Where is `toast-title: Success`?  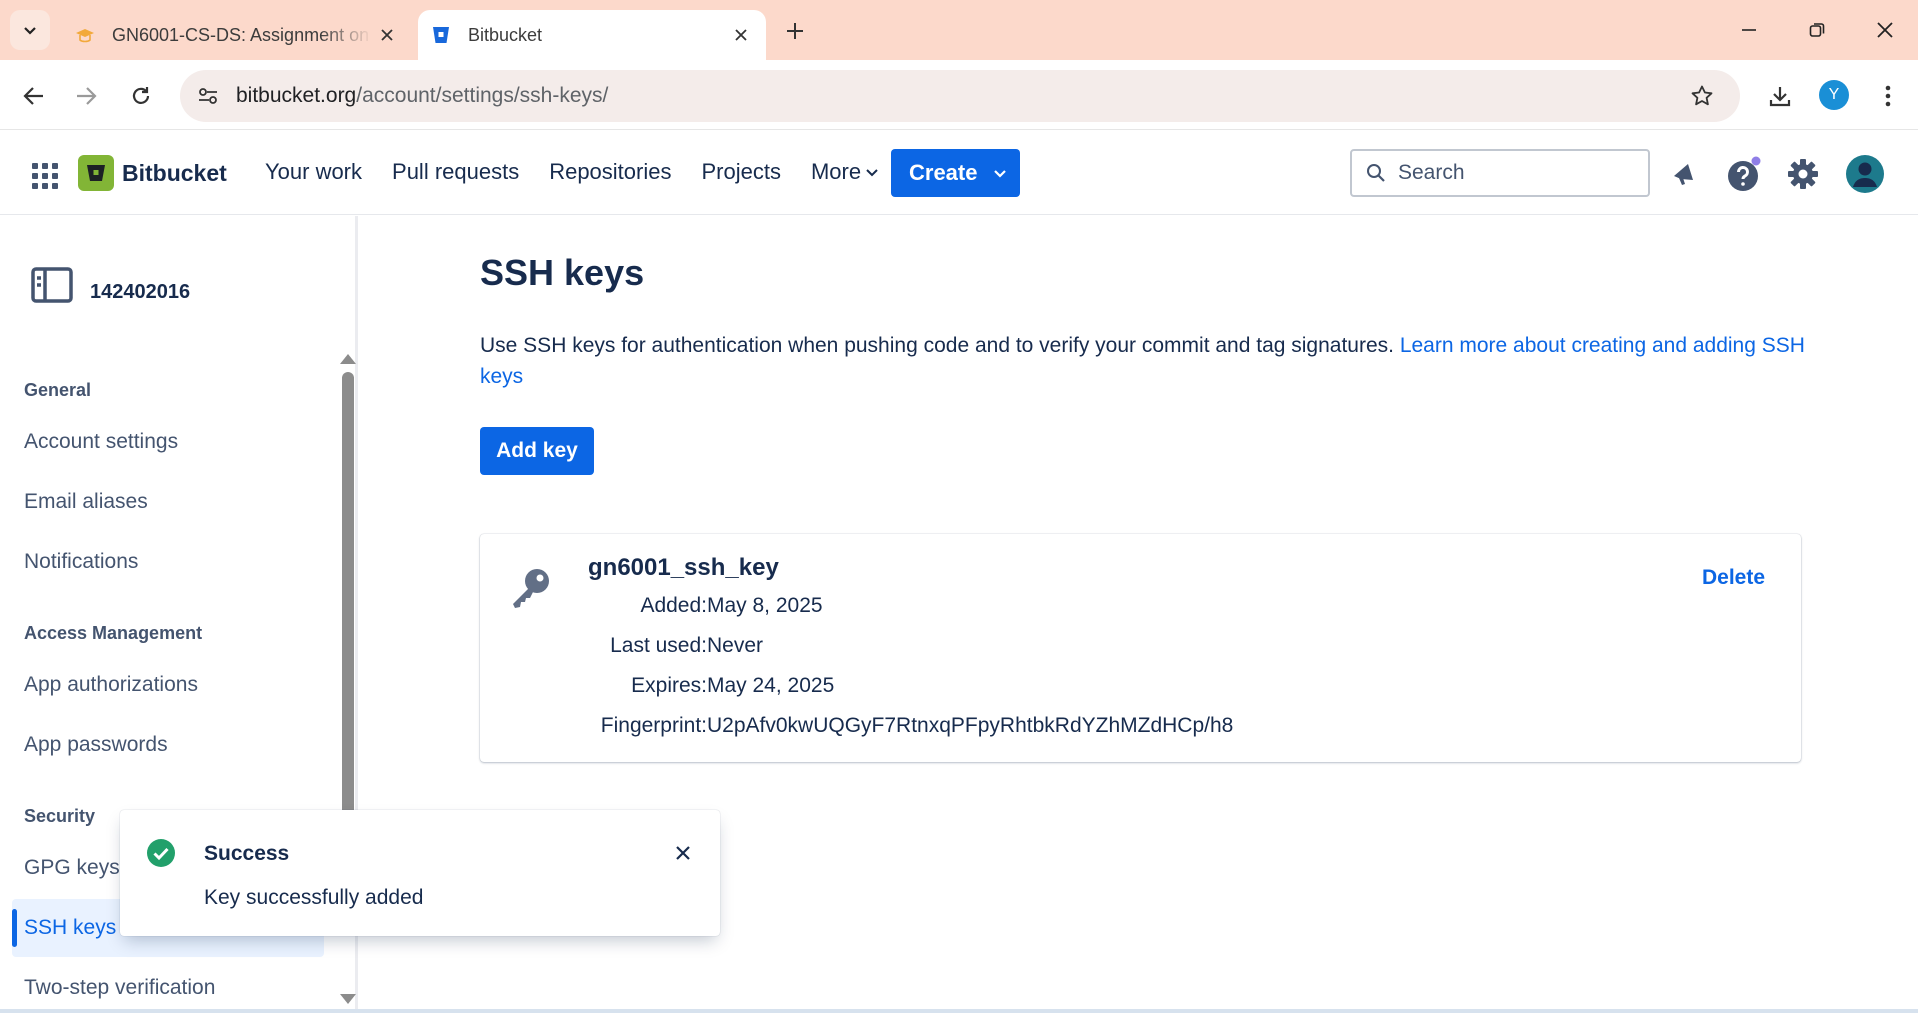 toast-title: Success is located at coordinates (247, 853).